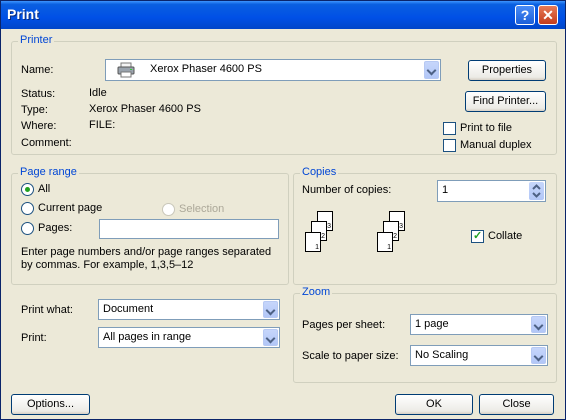 The height and width of the screenshot is (420, 566). What do you see at coordinates (39, 126) in the screenshot?
I see `where-label: Where:` at bounding box center [39, 126].